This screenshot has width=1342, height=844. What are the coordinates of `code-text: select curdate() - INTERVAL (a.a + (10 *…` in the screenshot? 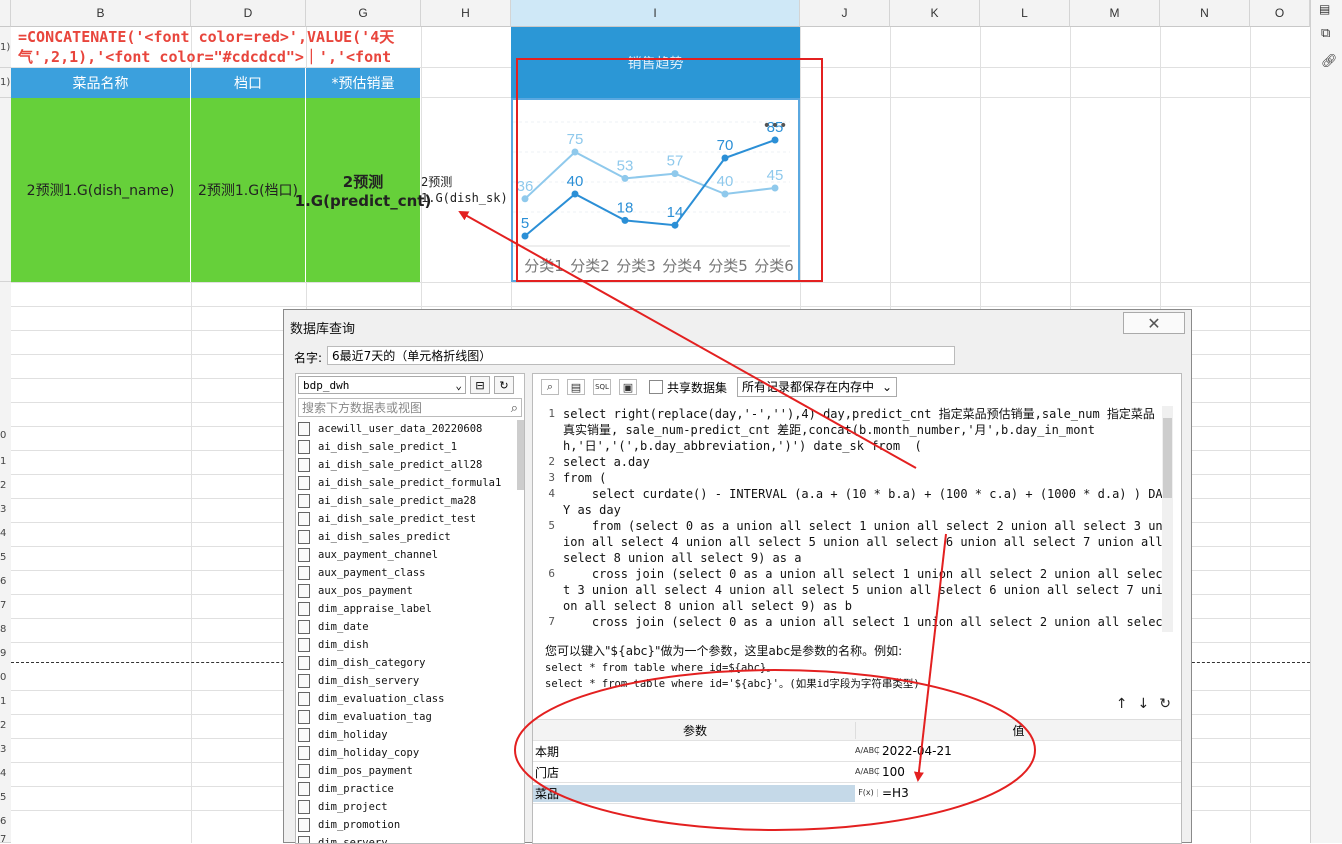 It's located at (863, 502).